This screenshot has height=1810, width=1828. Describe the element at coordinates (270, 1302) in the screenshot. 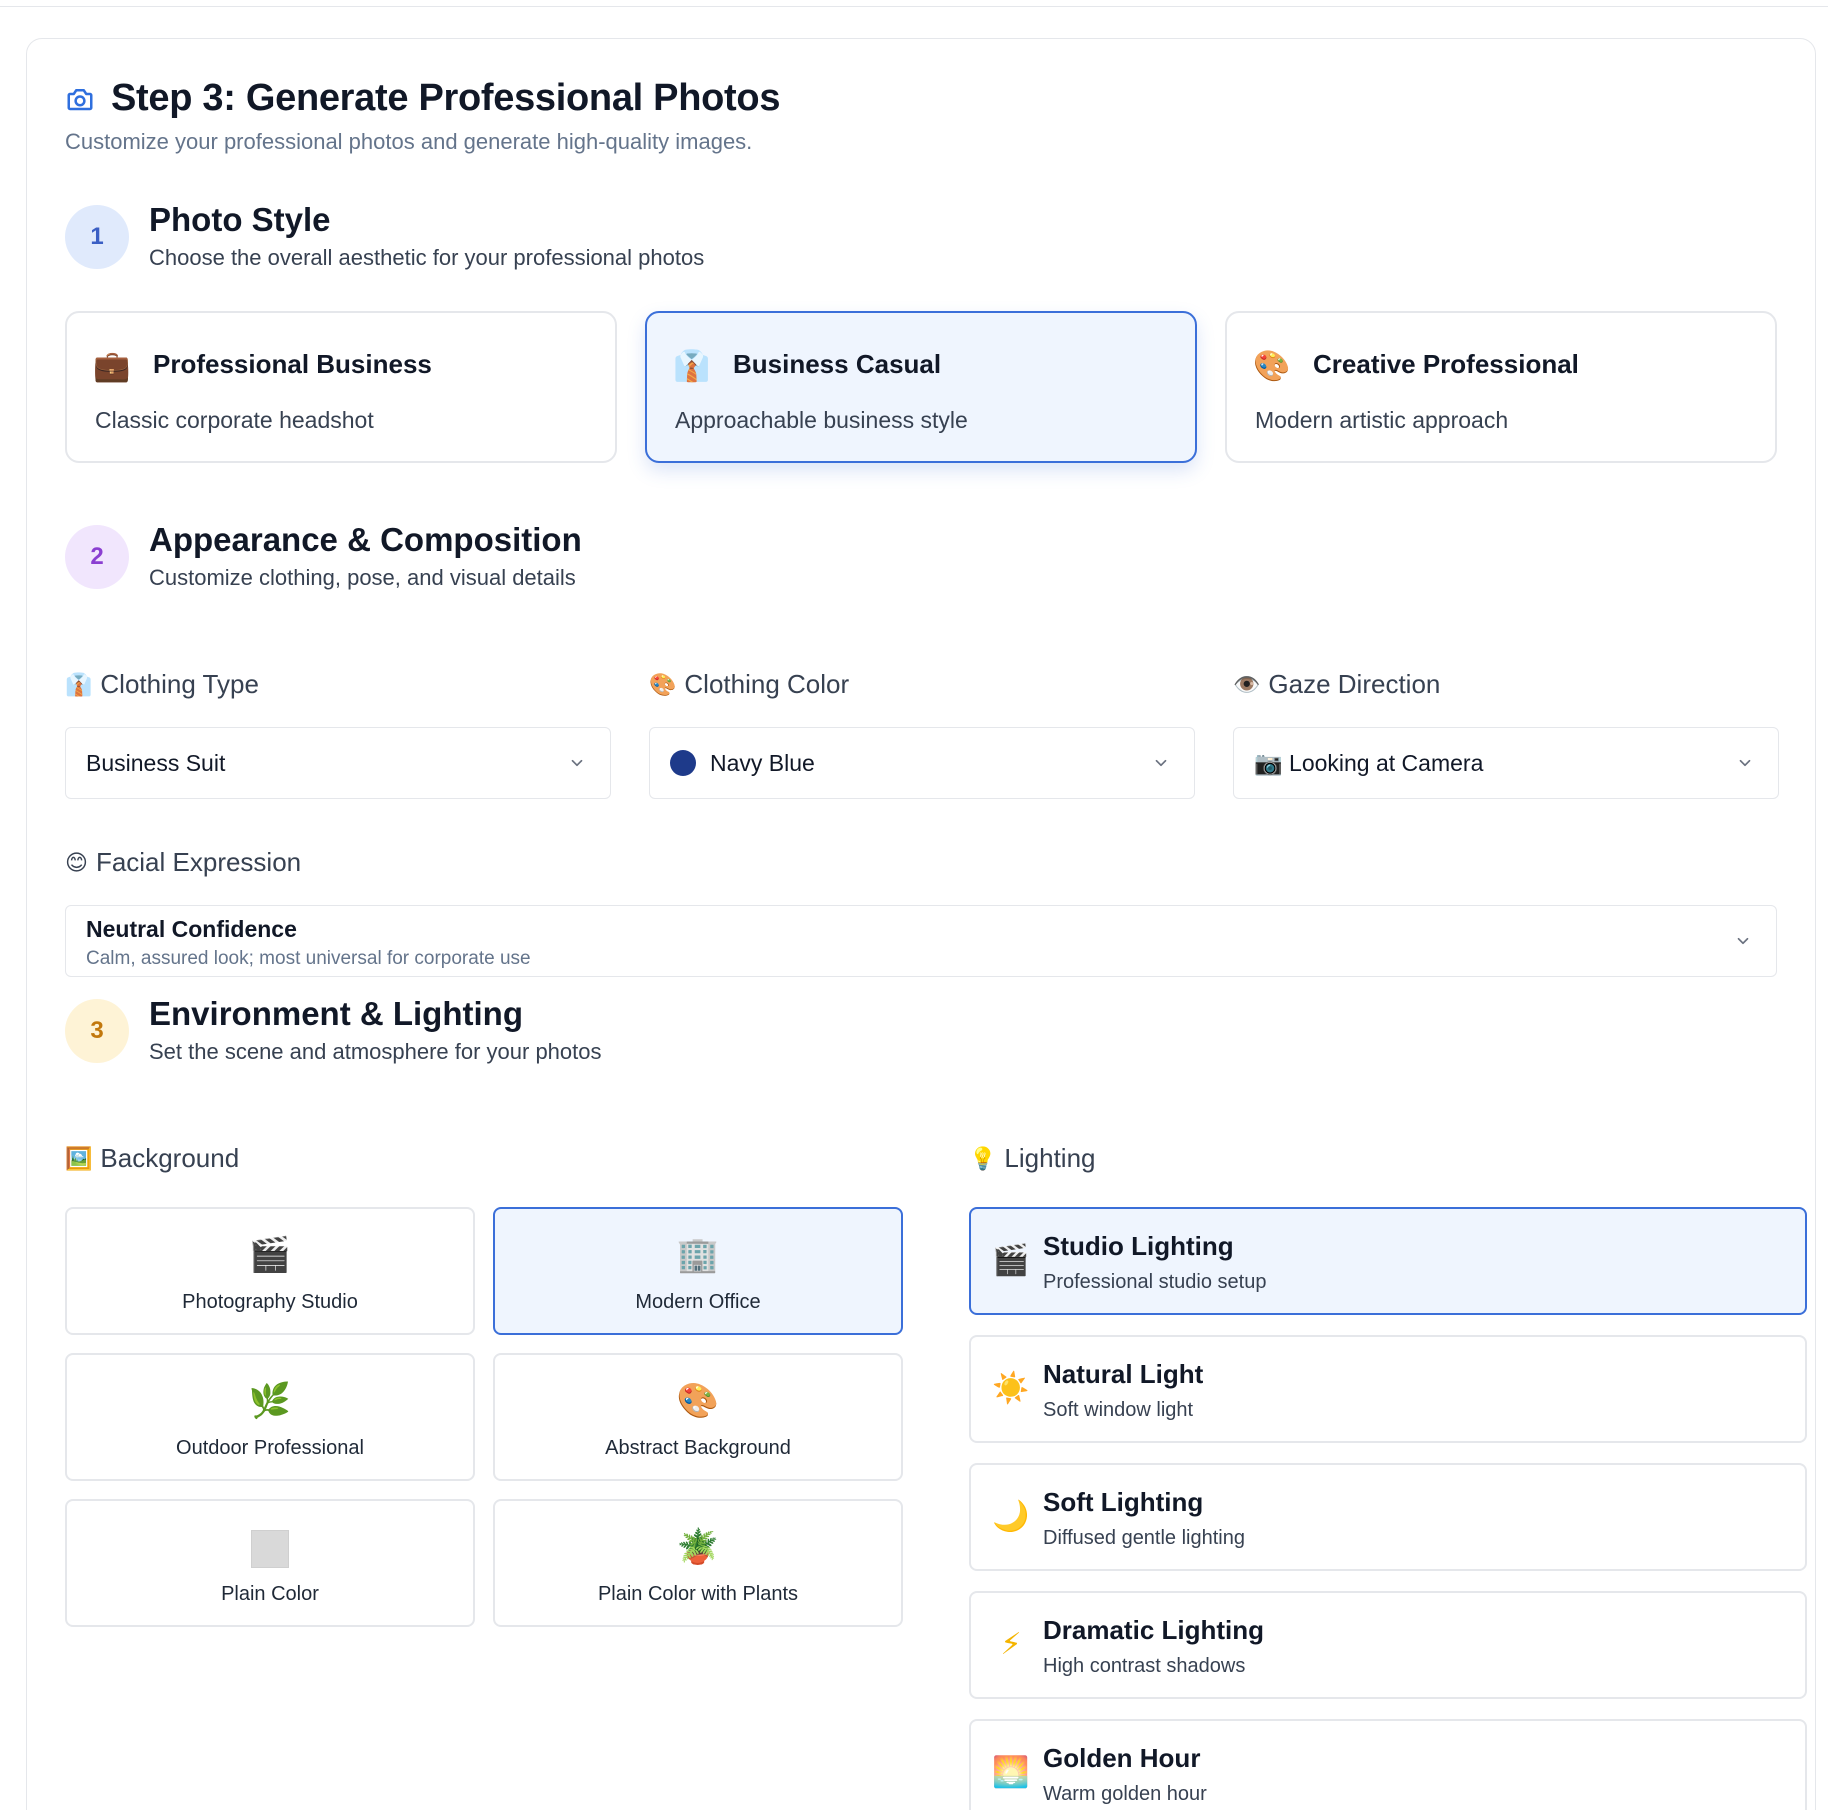

I see `background-option-label: Photography Studio` at that location.